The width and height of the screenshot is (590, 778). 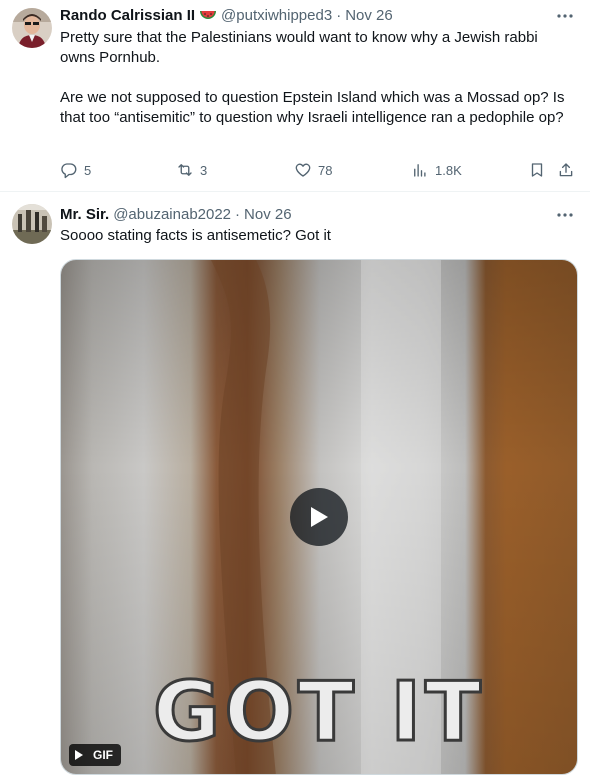 I want to click on repost-button: 3, so click(x=191, y=170).